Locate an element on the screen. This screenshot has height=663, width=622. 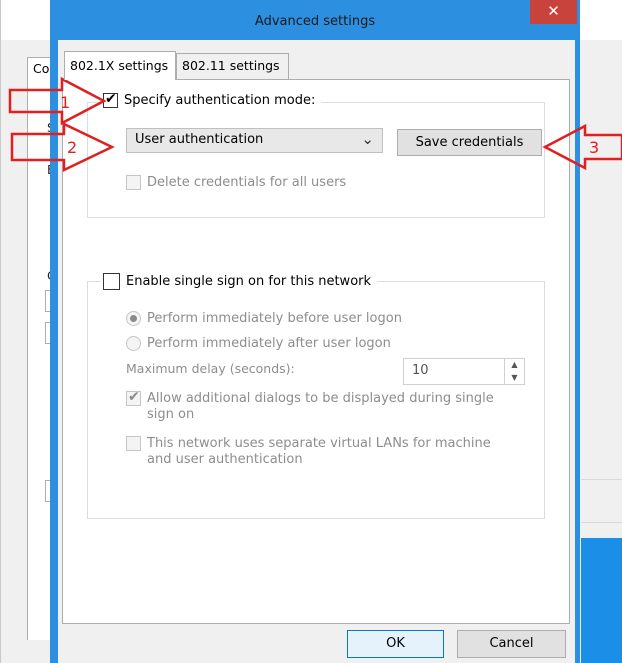
spinner-buttons: ▲ ▼ is located at coordinates (514, 371).